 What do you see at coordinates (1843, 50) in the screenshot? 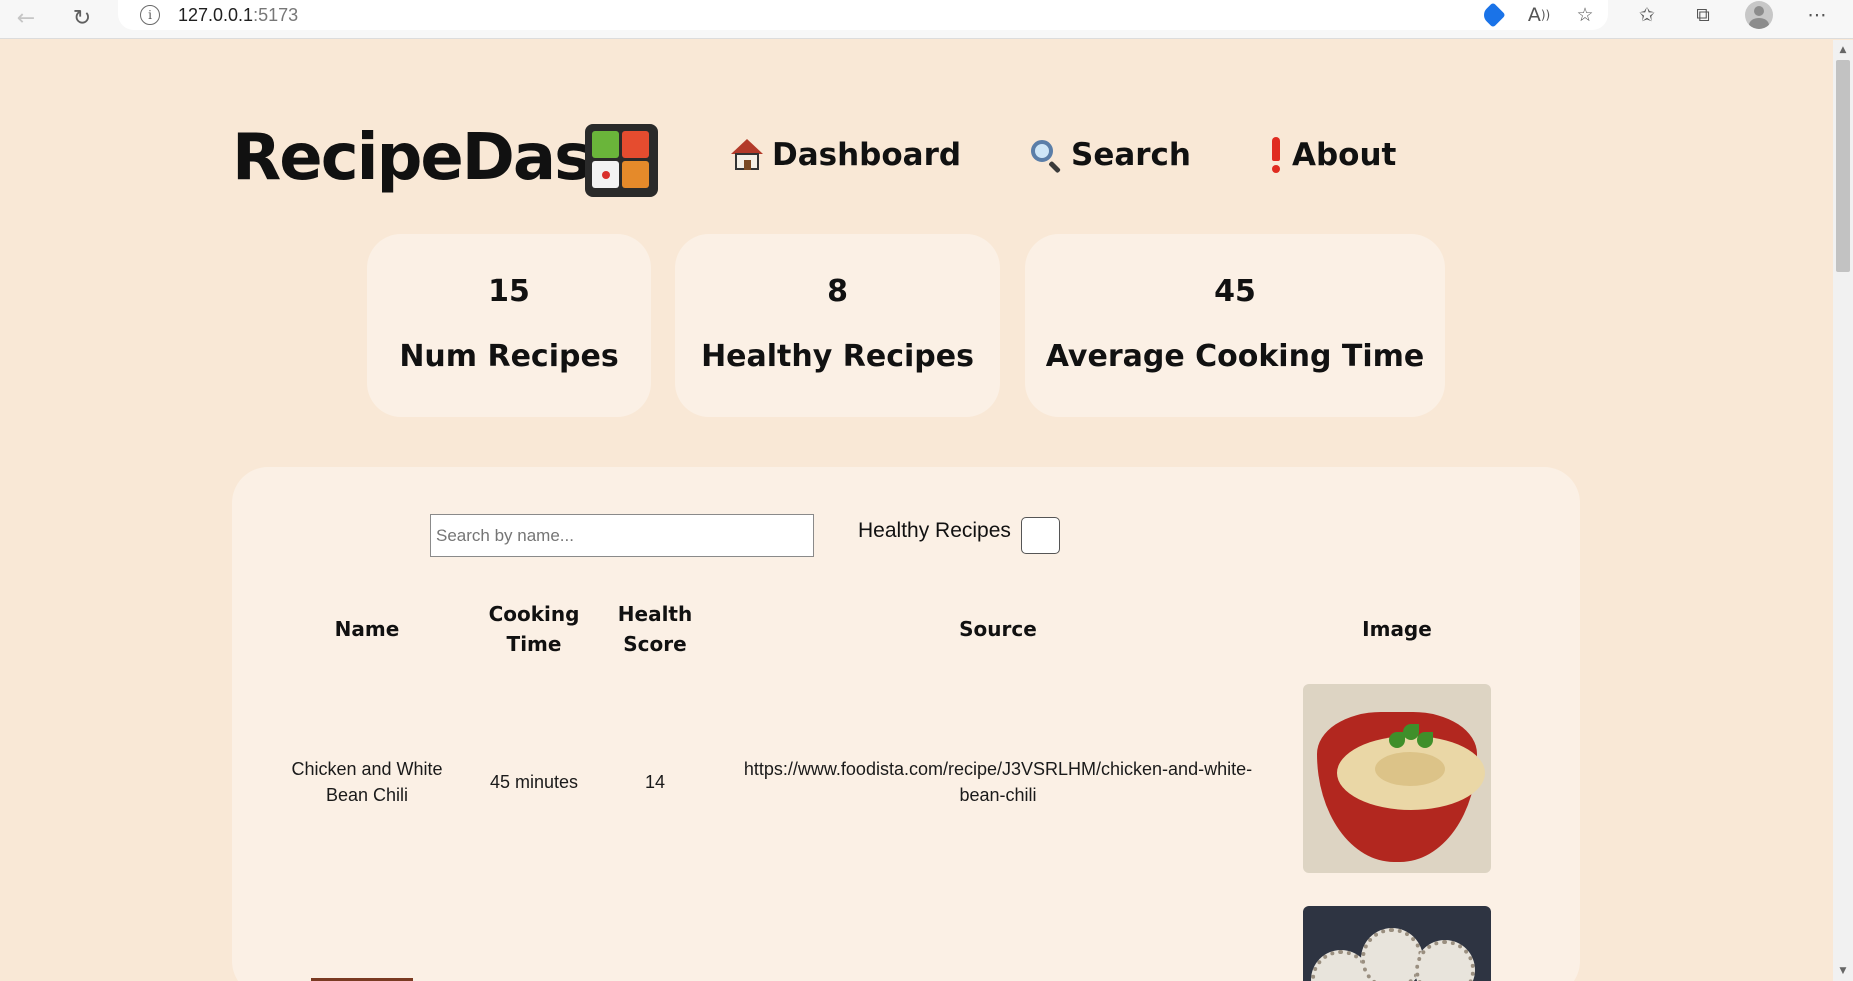
I see `scroll-up-arrow-icon: ▲` at bounding box center [1843, 50].